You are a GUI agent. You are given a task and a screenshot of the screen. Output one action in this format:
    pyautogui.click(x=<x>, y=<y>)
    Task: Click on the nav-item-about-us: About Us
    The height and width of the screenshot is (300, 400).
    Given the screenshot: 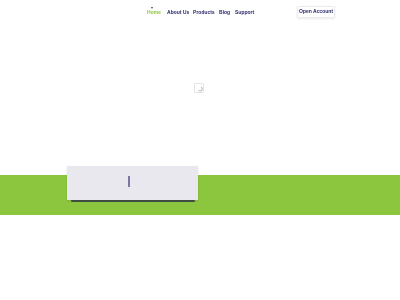 What is the action you would take?
    pyautogui.click(x=178, y=13)
    